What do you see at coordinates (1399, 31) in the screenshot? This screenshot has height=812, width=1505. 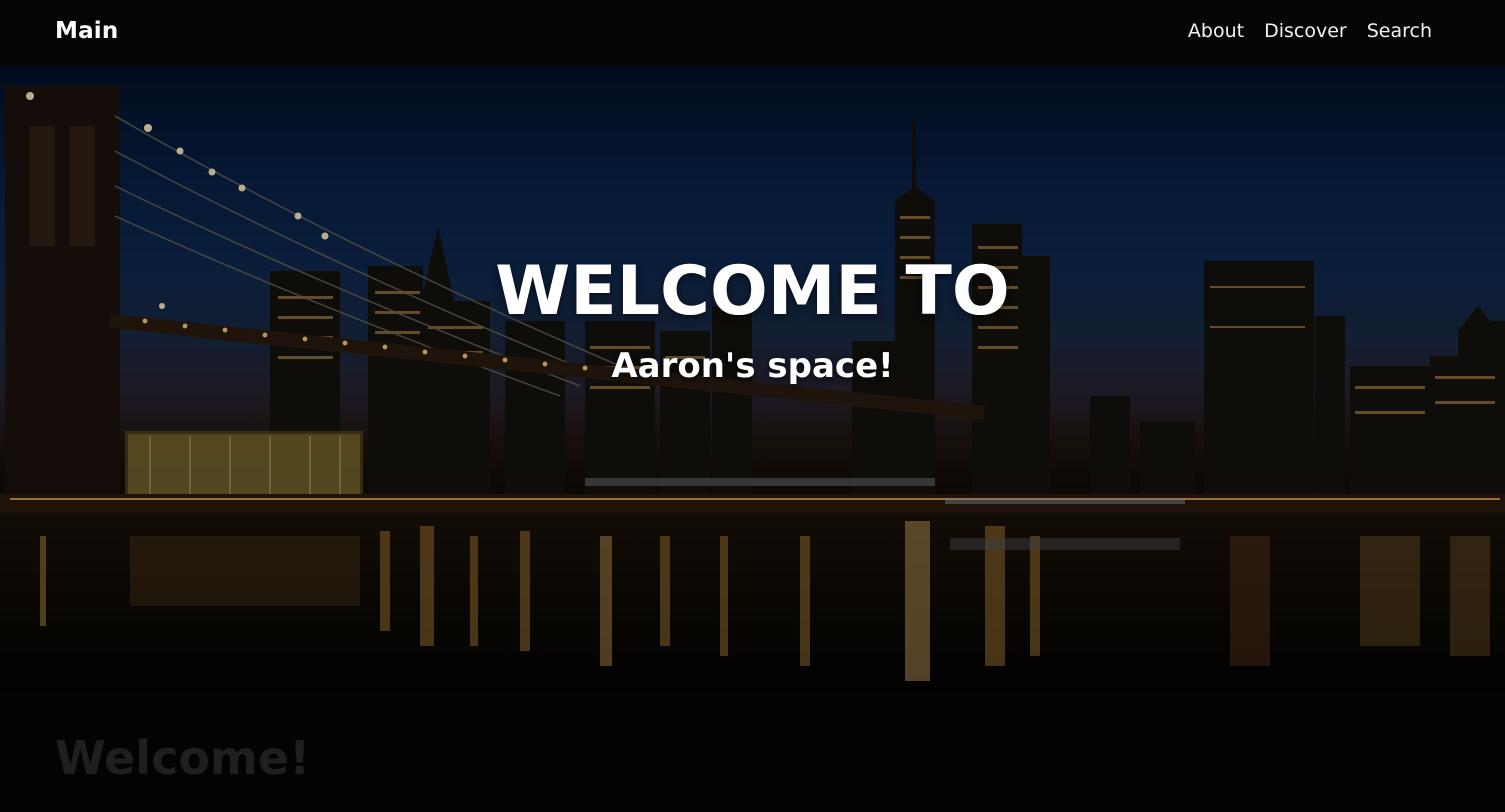 I see `nav-link-search: Search` at bounding box center [1399, 31].